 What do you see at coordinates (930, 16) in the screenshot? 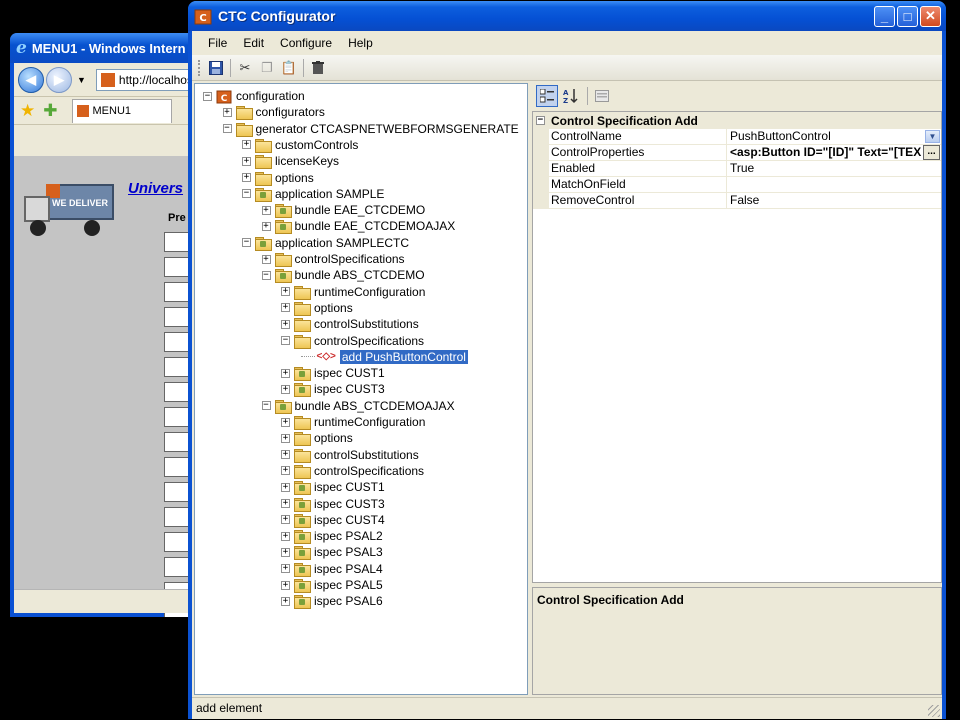
I see `close-button: ✕` at bounding box center [930, 16].